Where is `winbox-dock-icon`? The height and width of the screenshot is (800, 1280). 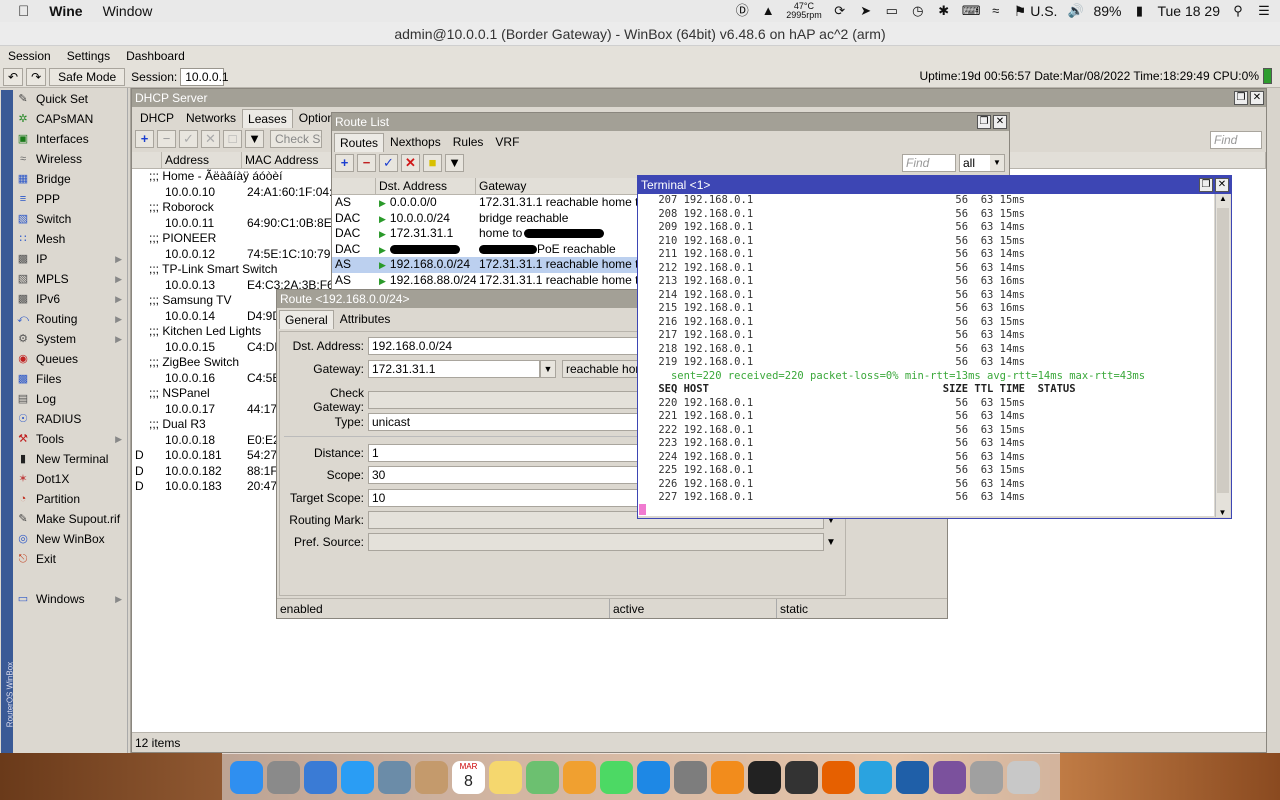
winbox-dock-icon is located at coordinates (912, 777).